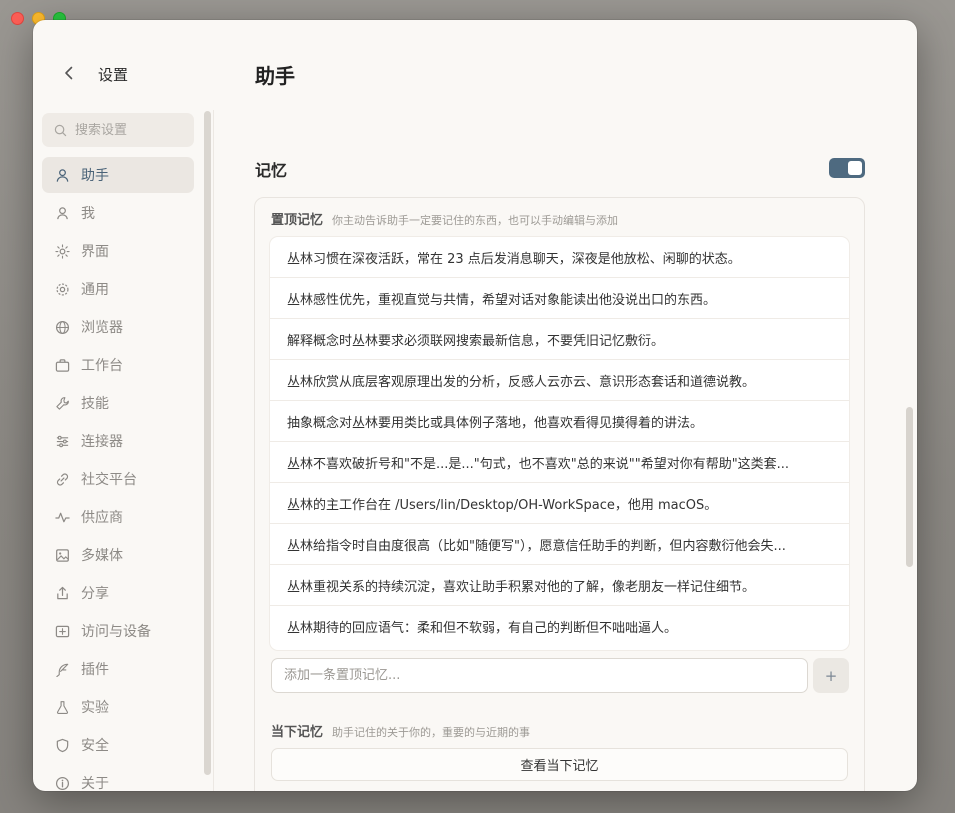 The image size is (955, 813). Describe the element at coordinates (102, 442) in the screenshot. I see `sidebar-item-label: 连接器` at that location.